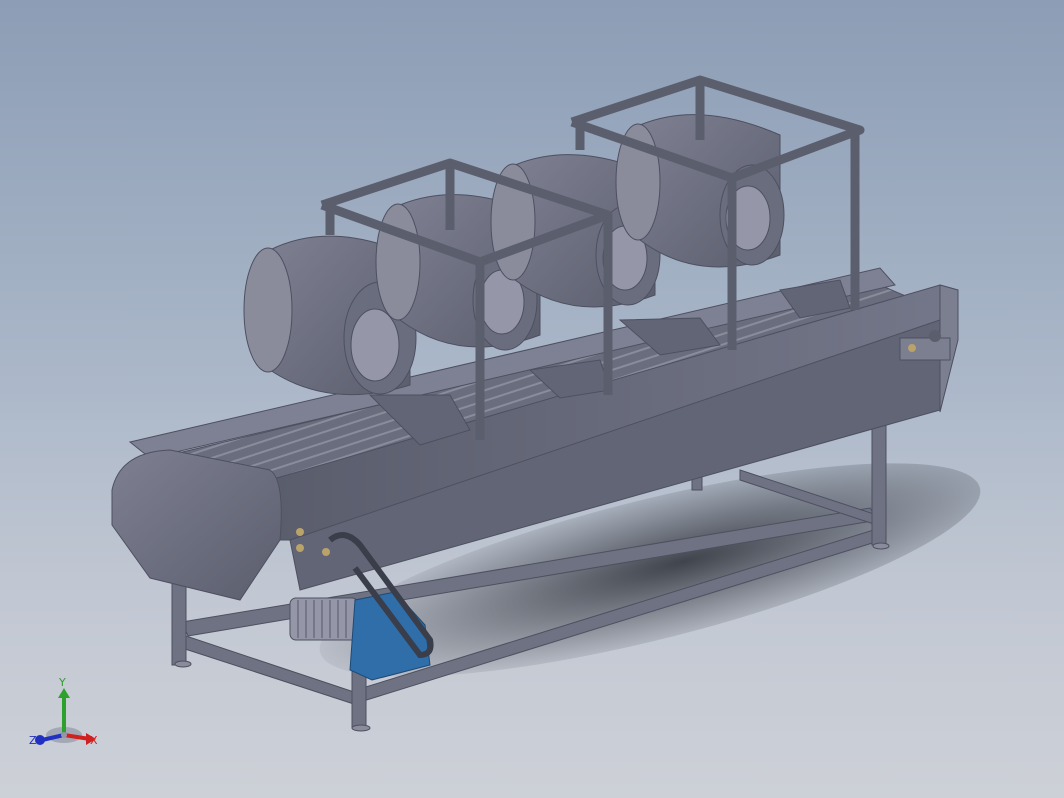 This screenshot has height=798, width=1064. What do you see at coordinates (324, 619) in the screenshot?
I see `motor-housing` at bounding box center [324, 619].